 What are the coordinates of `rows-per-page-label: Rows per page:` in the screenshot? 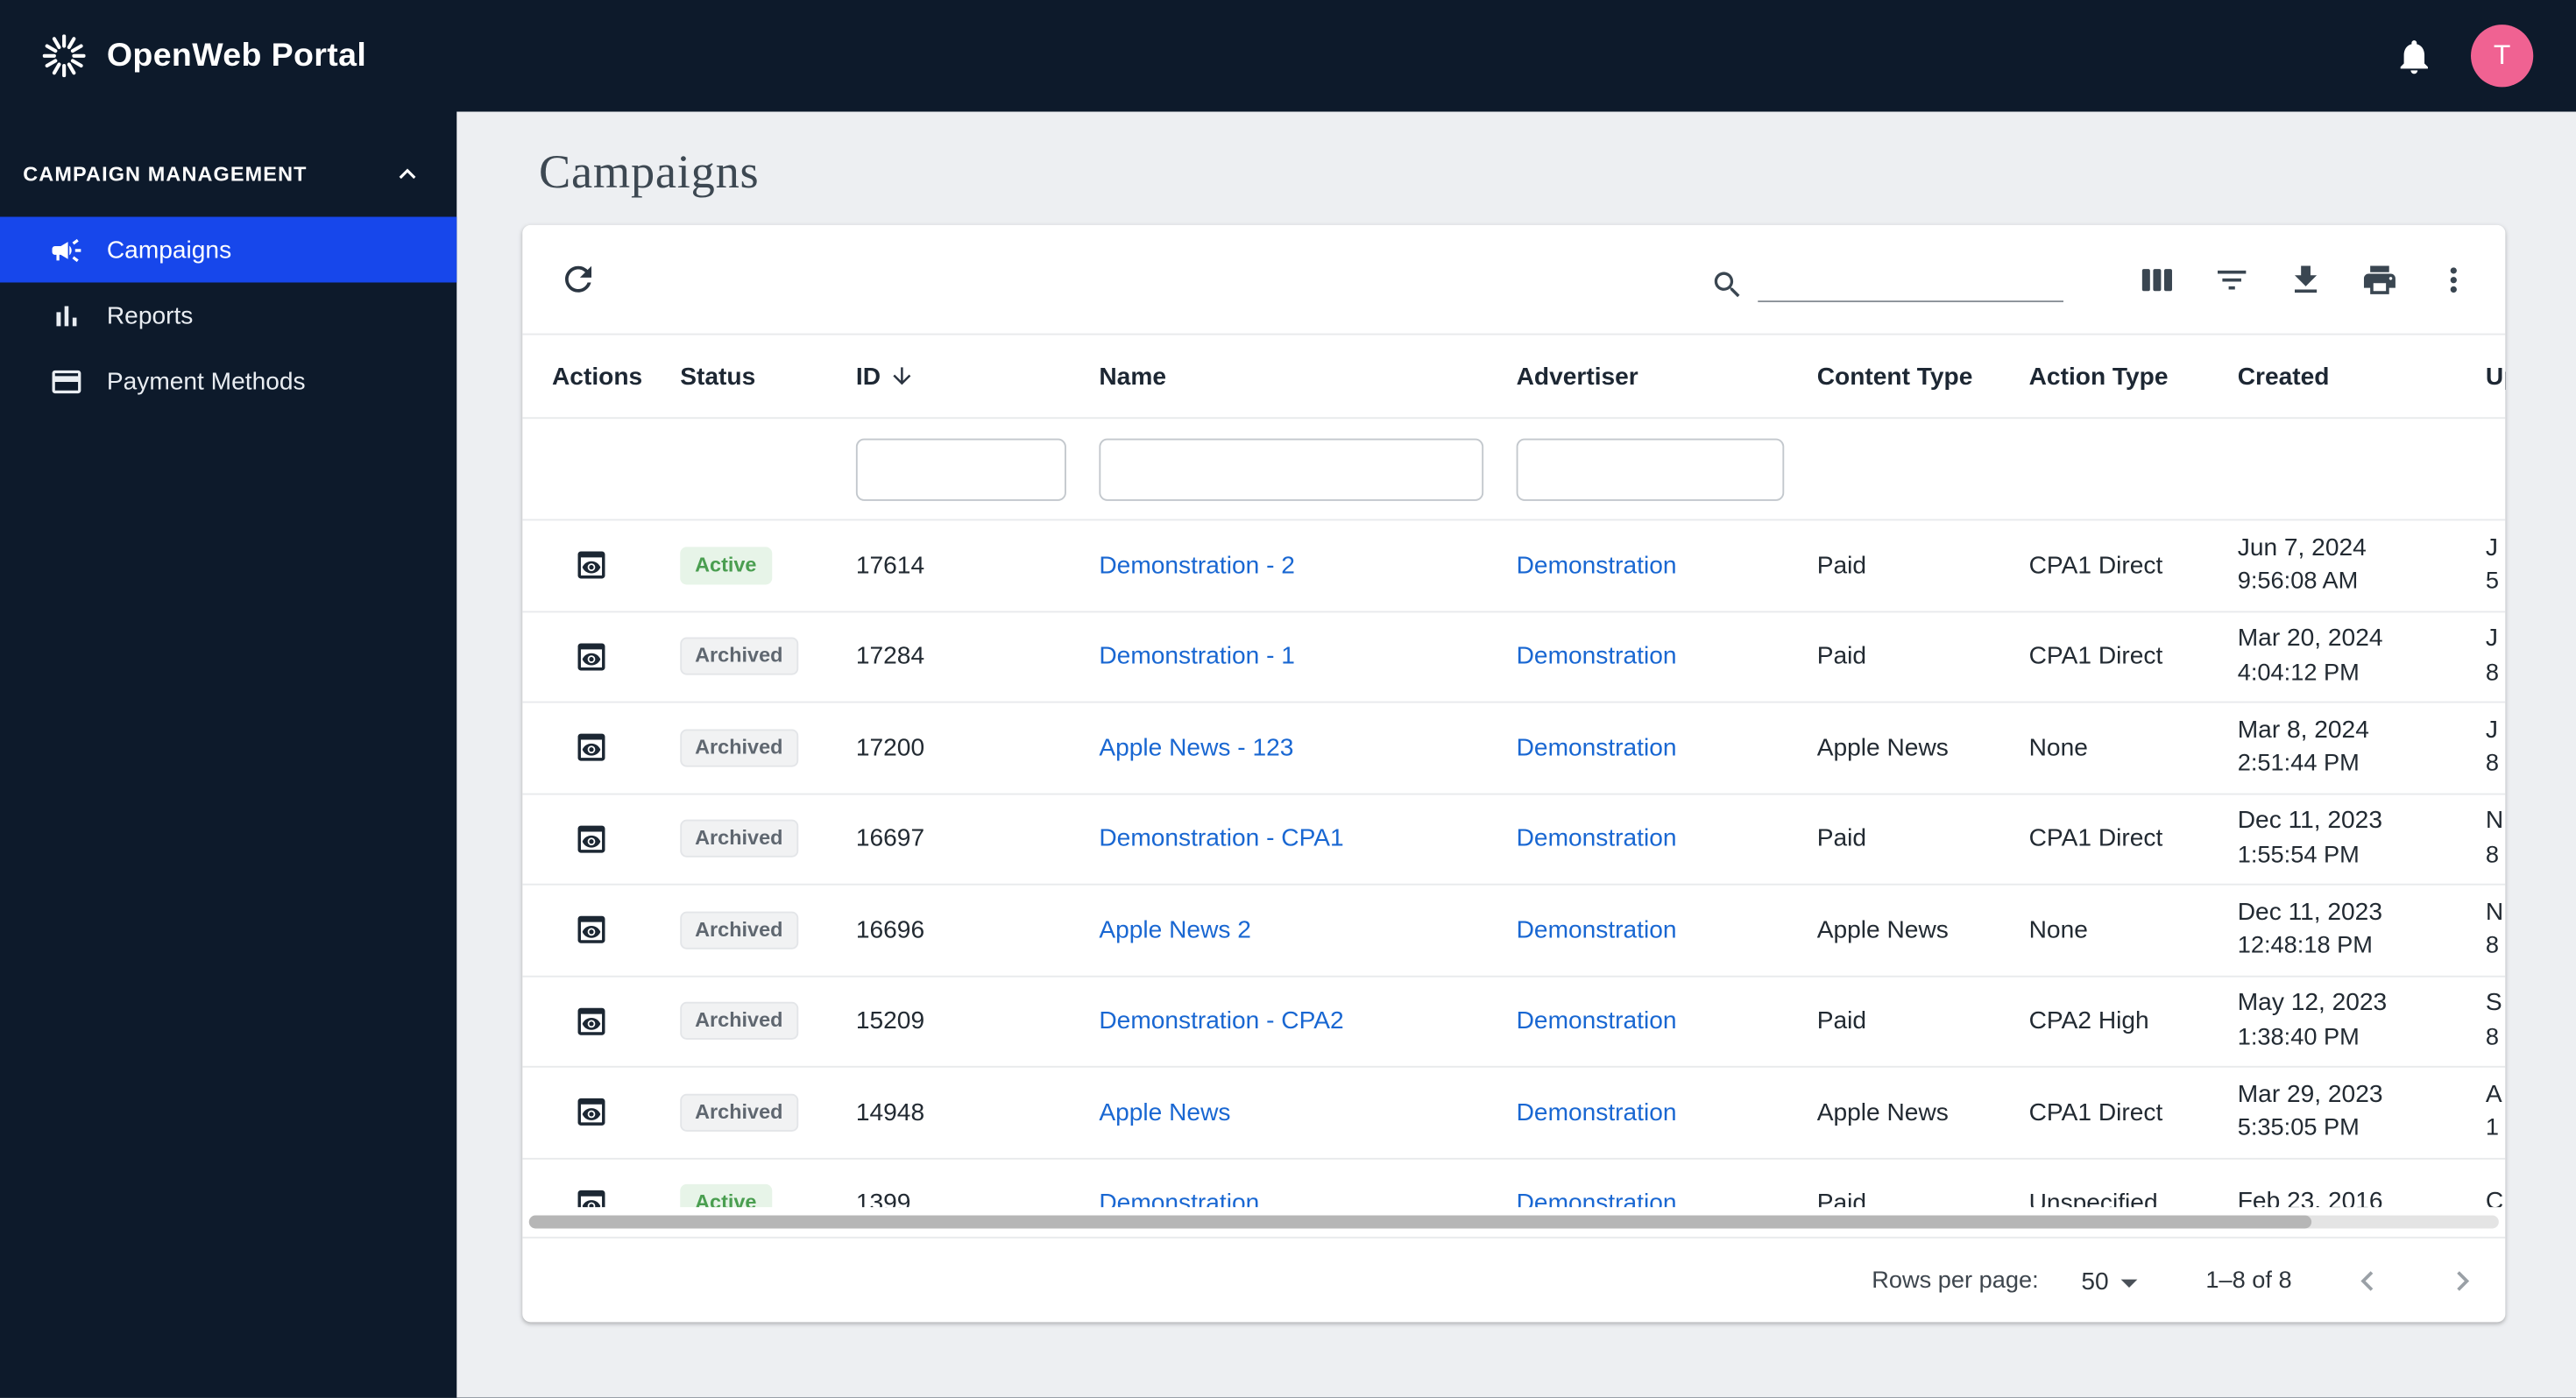 It's located at (1955, 1281).